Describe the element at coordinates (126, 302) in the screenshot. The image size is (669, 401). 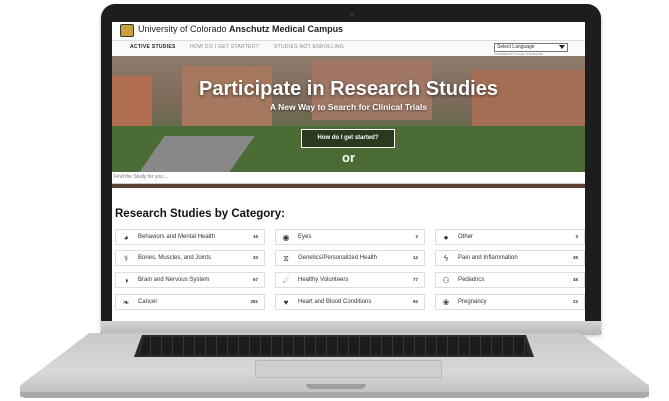
I see `ribbon-icon: ❧` at that location.